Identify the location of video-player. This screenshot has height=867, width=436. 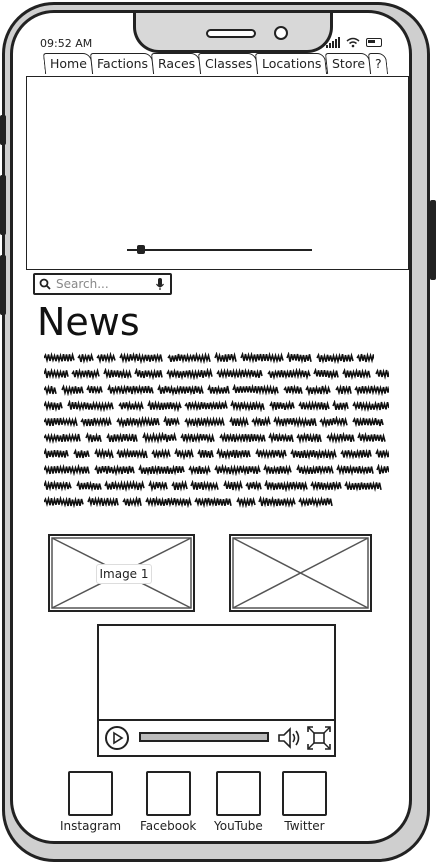
(216, 690).